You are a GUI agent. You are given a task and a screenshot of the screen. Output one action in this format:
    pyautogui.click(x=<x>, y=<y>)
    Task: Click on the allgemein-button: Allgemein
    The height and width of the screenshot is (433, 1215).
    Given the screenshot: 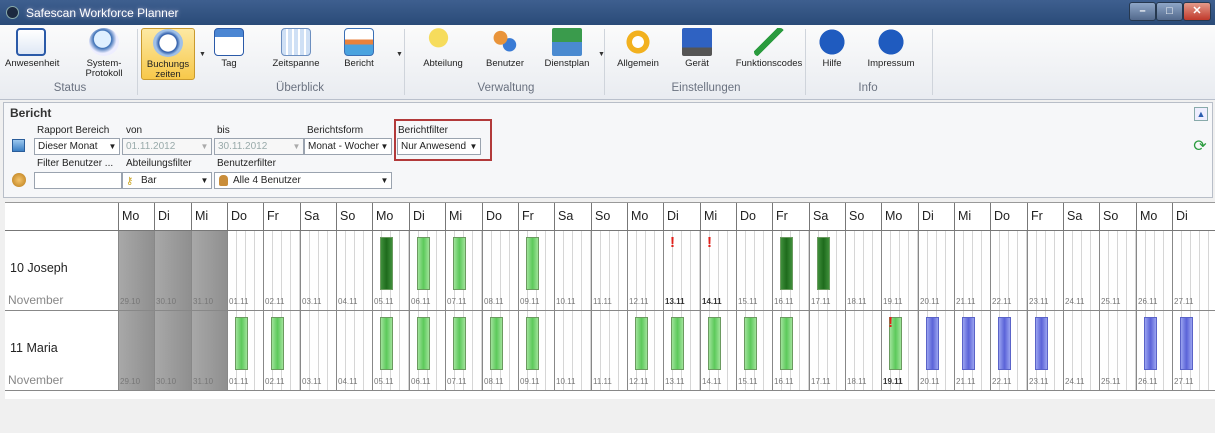 What is the action you would take?
    pyautogui.click(x=638, y=54)
    